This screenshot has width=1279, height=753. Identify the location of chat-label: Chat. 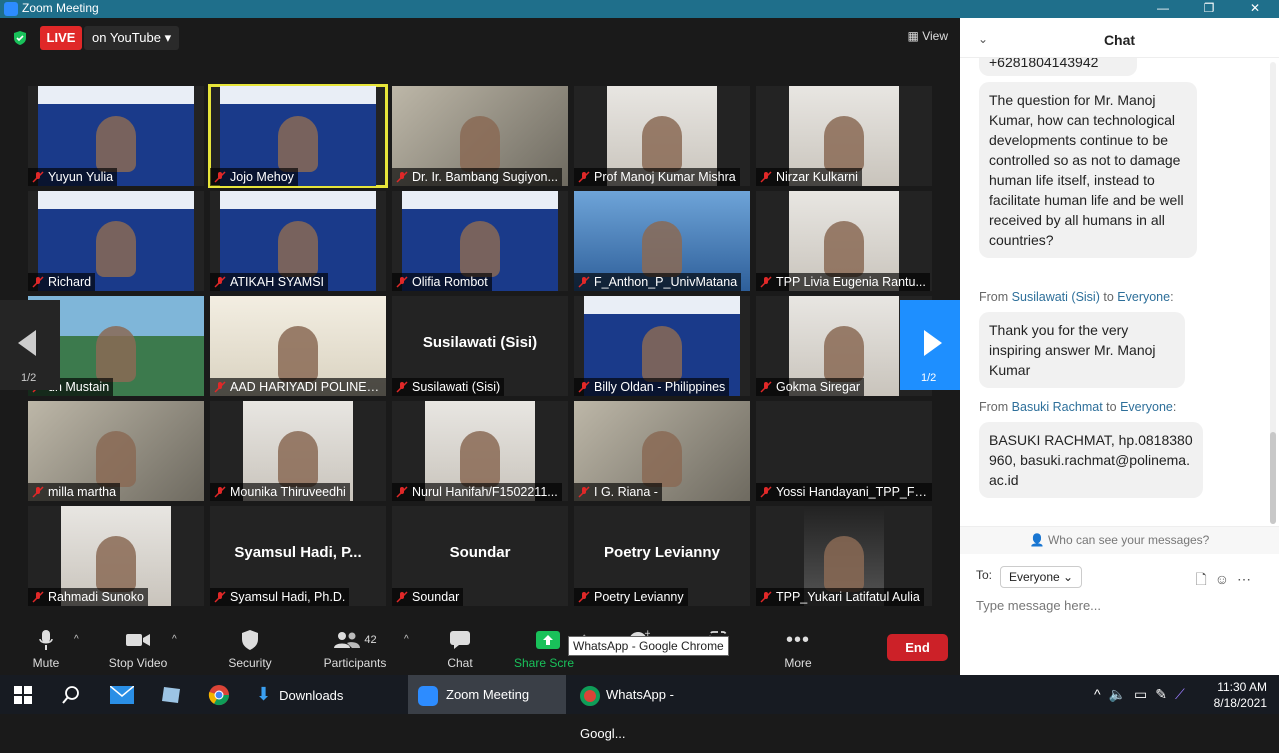
(460, 663).